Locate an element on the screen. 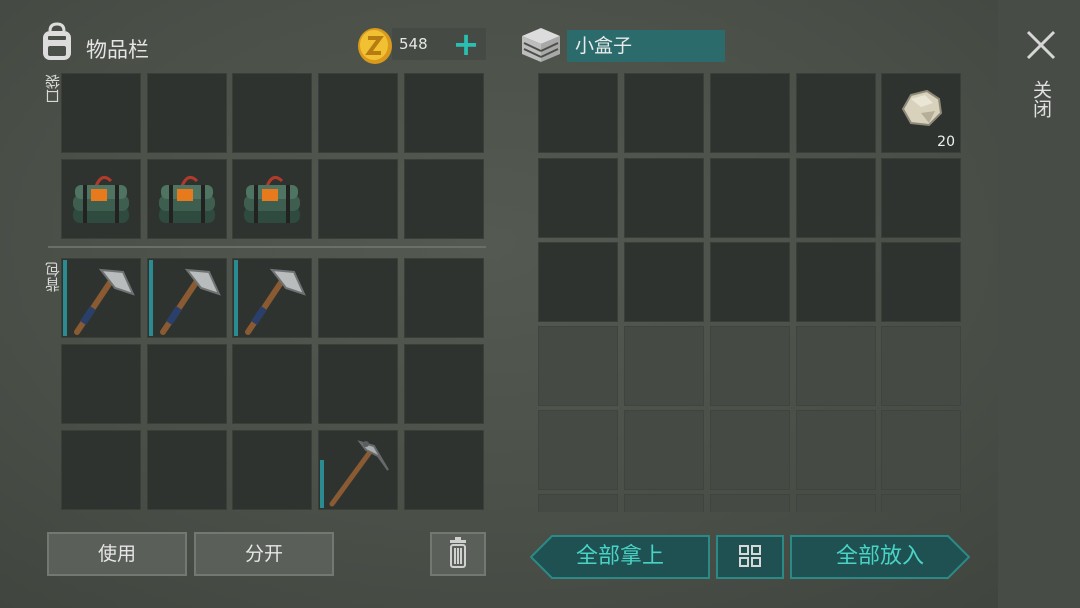  close-icon is located at coordinates (1041, 45).